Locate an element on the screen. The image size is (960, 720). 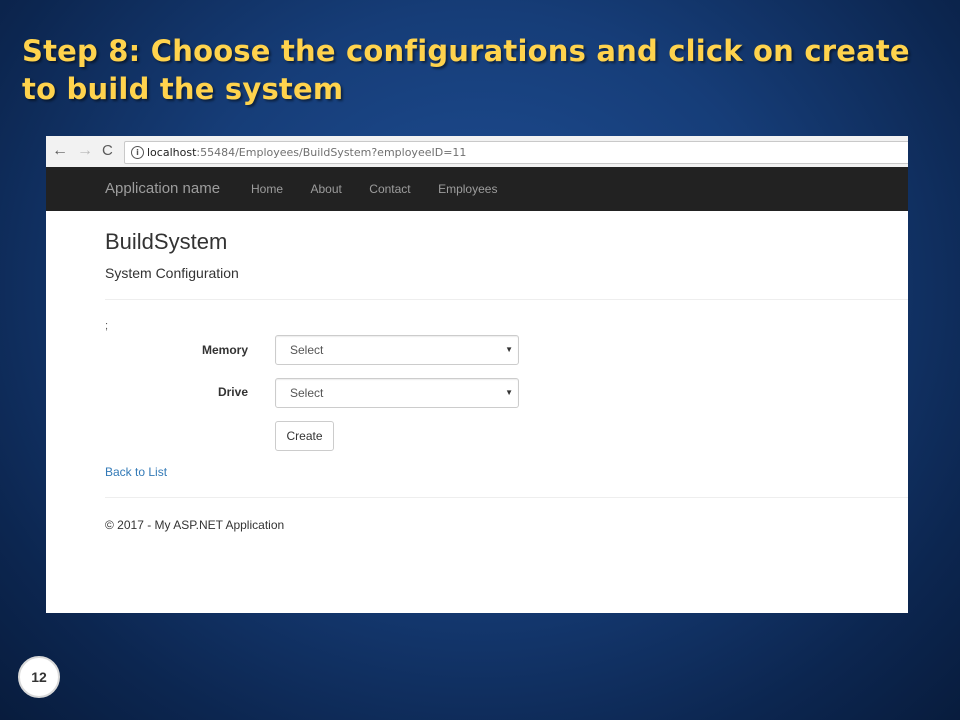
stray-text: ; is located at coordinates (107, 326).